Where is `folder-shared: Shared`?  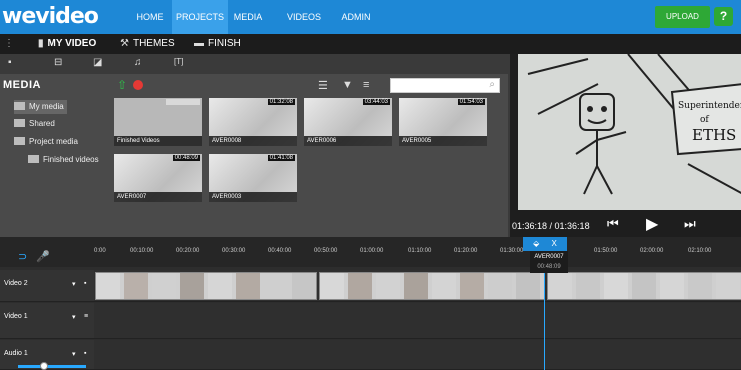 folder-shared: Shared is located at coordinates (34, 124).